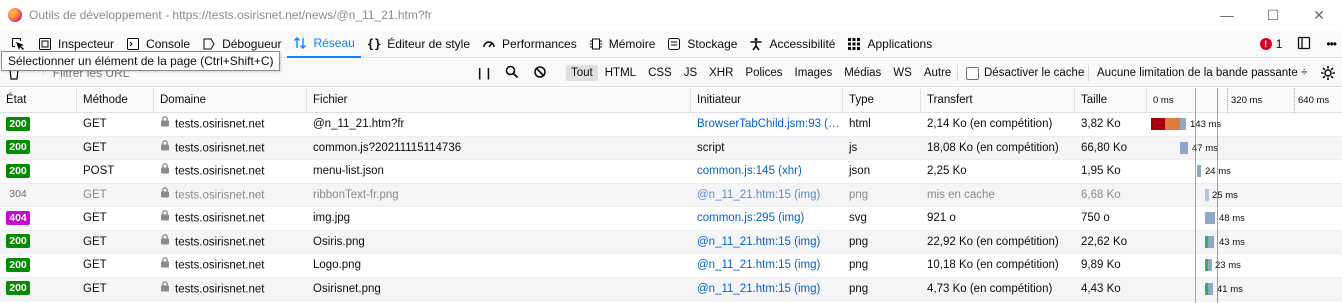 This screenshot has height=303, width=1342. Describe the element at coordinates (484, 73) in the screenshot. I see `pause-icon: | |` at that location.